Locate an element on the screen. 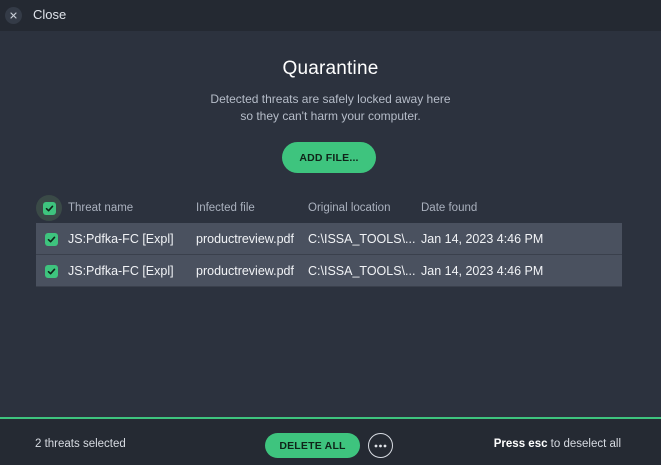 The height and width of the screenshot is (465, 661). select-all-checkbox is located at coordinates (49, 208).